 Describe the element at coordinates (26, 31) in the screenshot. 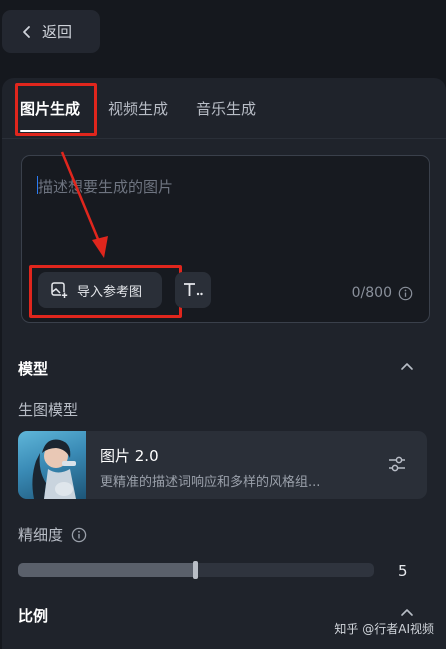

I see `chevron-left-icon` at that location.